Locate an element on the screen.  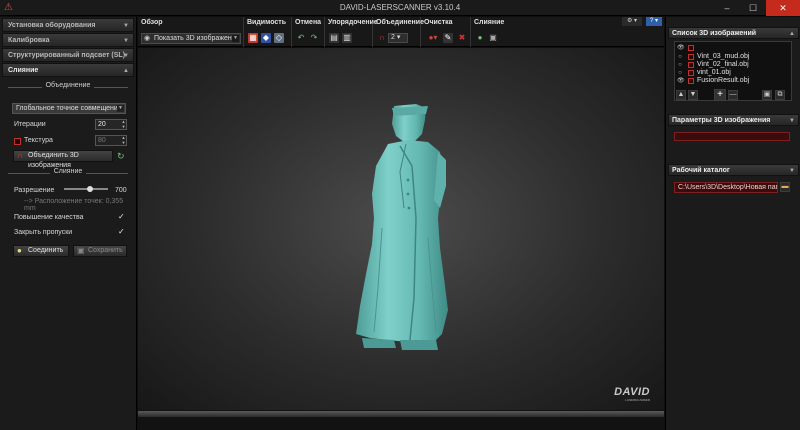
remove-image-button: — is located at coordinates (733, 95).